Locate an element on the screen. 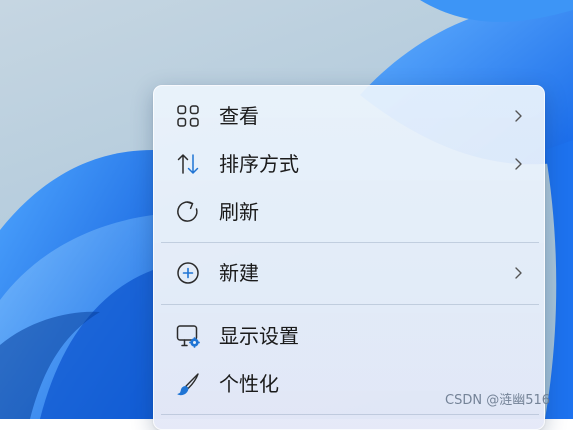 This screenshot has width=573, height=430. menu-item-sort-by: 排序方式 is located at coordinates (349, 164).